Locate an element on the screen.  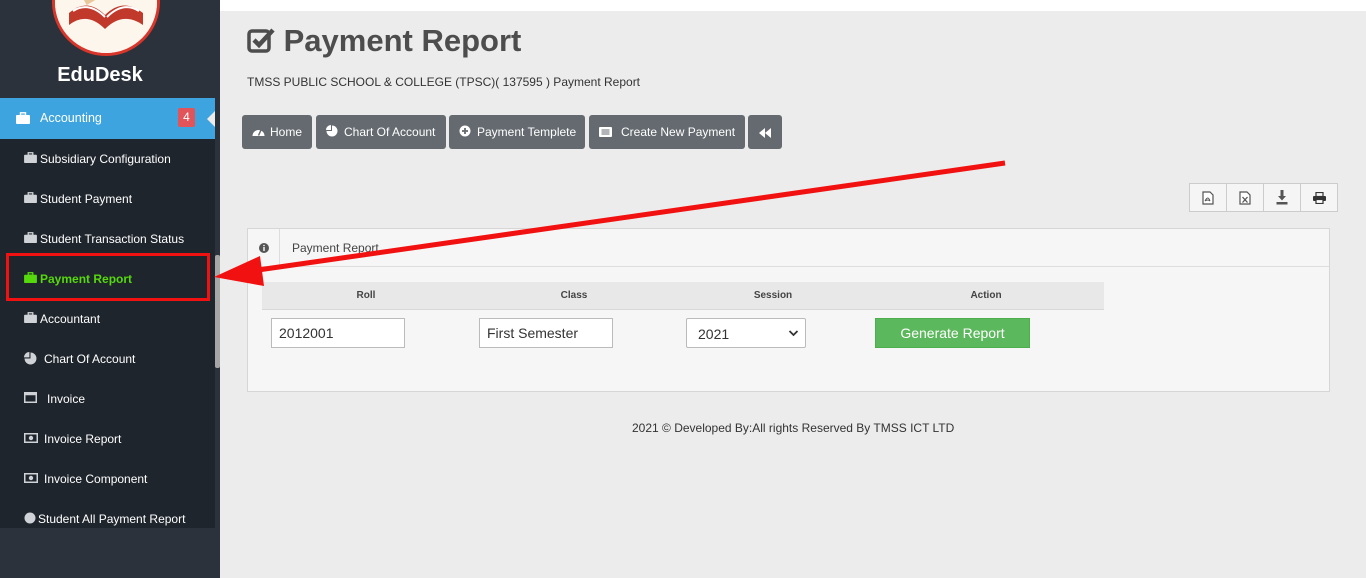
session-select: 2021 is located at coordinates (746, 333).